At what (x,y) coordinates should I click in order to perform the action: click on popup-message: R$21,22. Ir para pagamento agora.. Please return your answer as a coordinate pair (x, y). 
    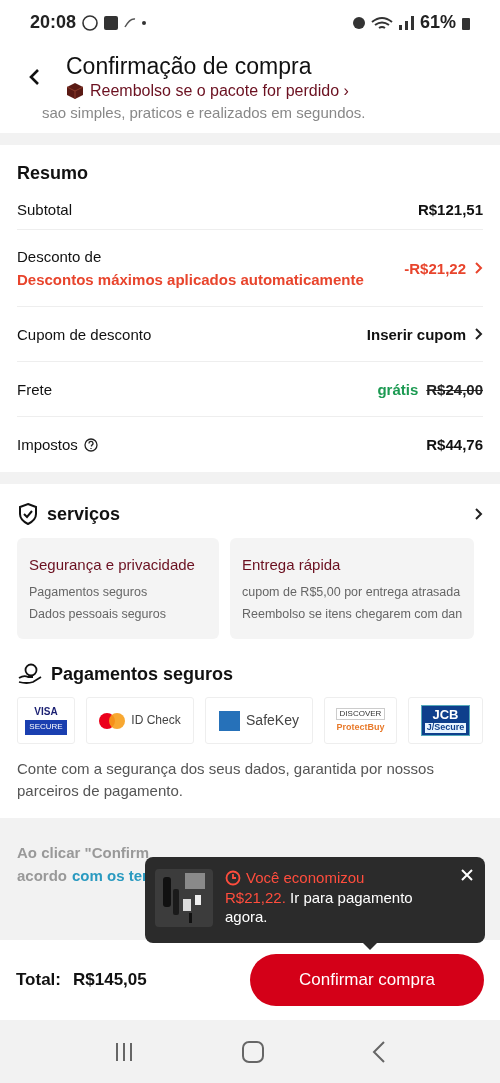
    Looking at the image, I should click on (319, 907).